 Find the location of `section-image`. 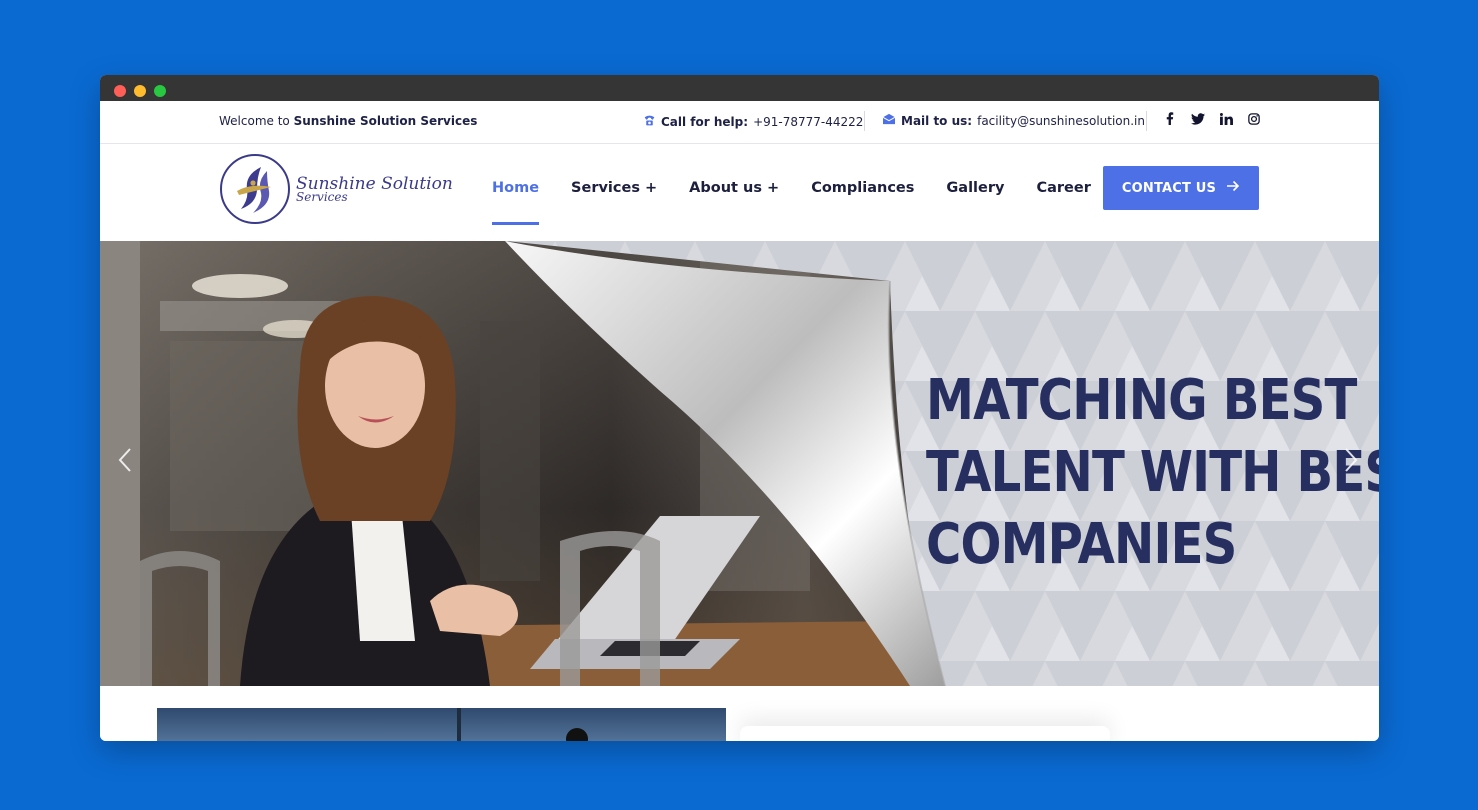

section-image is located at coordinates (441, 724).